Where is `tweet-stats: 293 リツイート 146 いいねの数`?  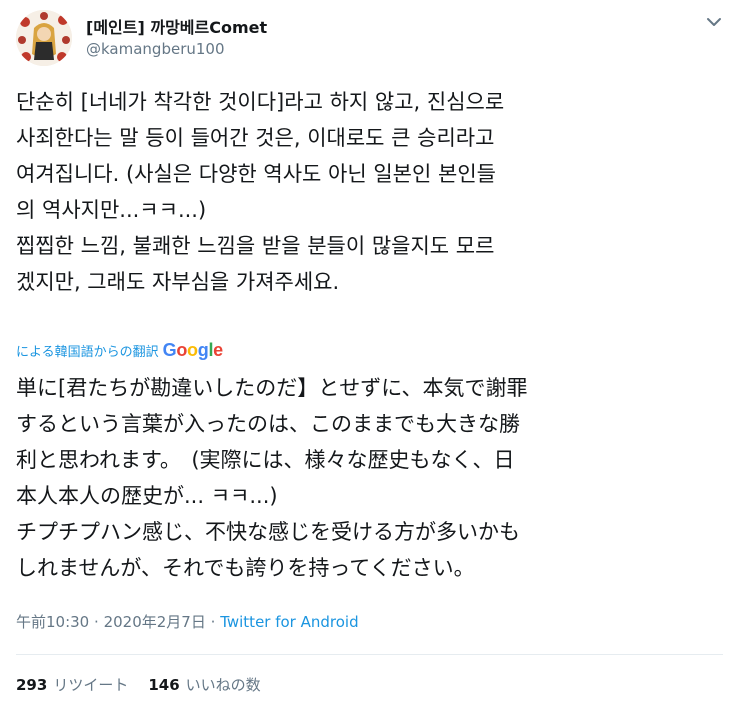 tweet-stats: 293 リツイート 146 いいねの数 is located at coordinates (138, 684).